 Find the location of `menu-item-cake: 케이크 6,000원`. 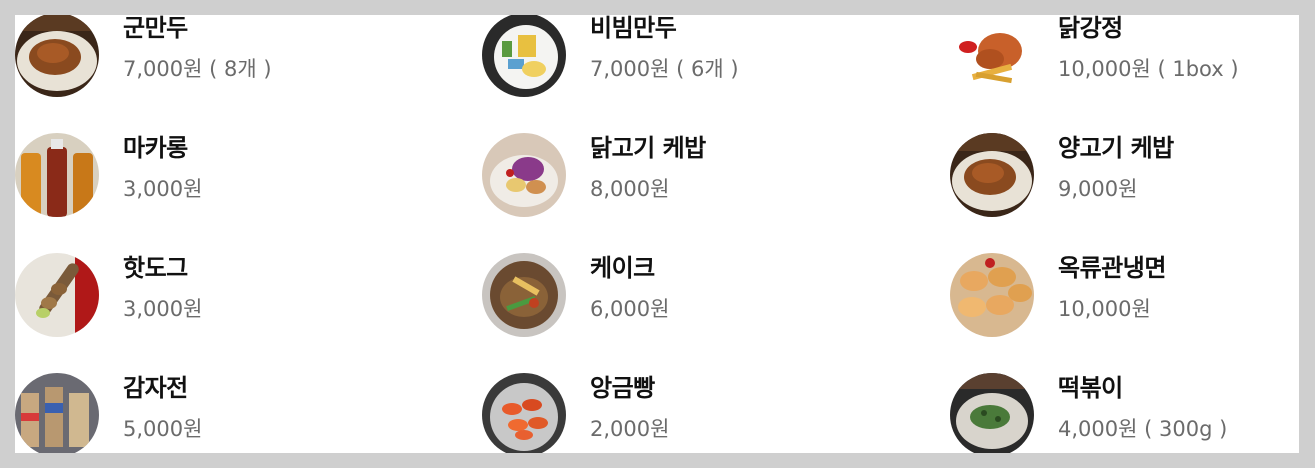

menu-item-cake: 케이크 6,000원 is located at coordinates (575, 295).